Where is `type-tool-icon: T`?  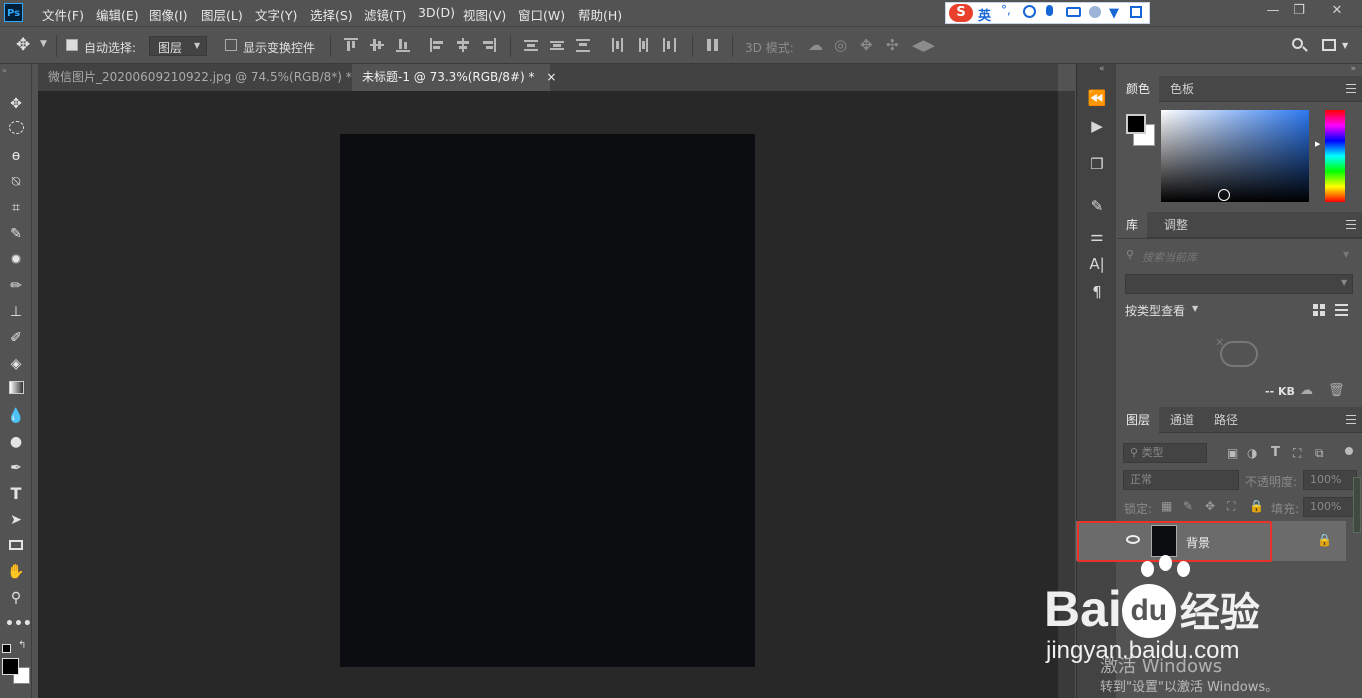
type-tool-icon: T is located at coordinates (16, 494).